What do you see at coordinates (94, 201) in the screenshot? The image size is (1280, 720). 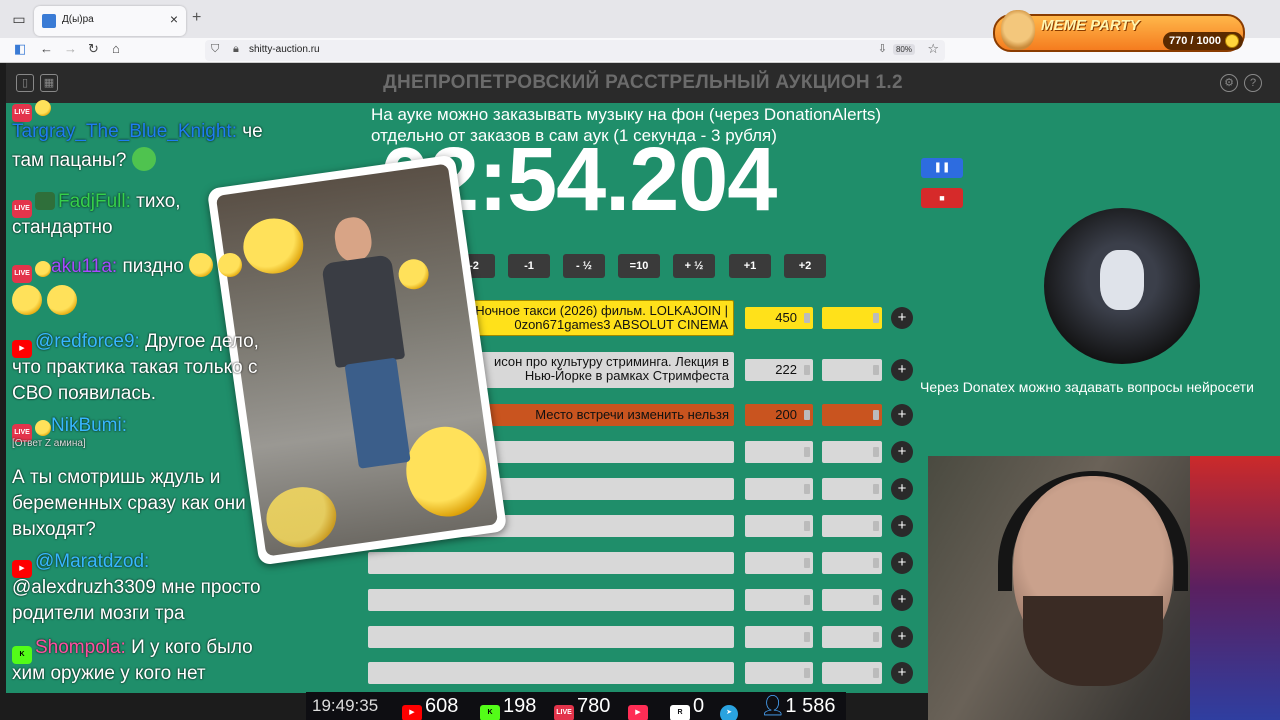 I see `chat-username: FadjFull:` at bounding box center [94, 201].